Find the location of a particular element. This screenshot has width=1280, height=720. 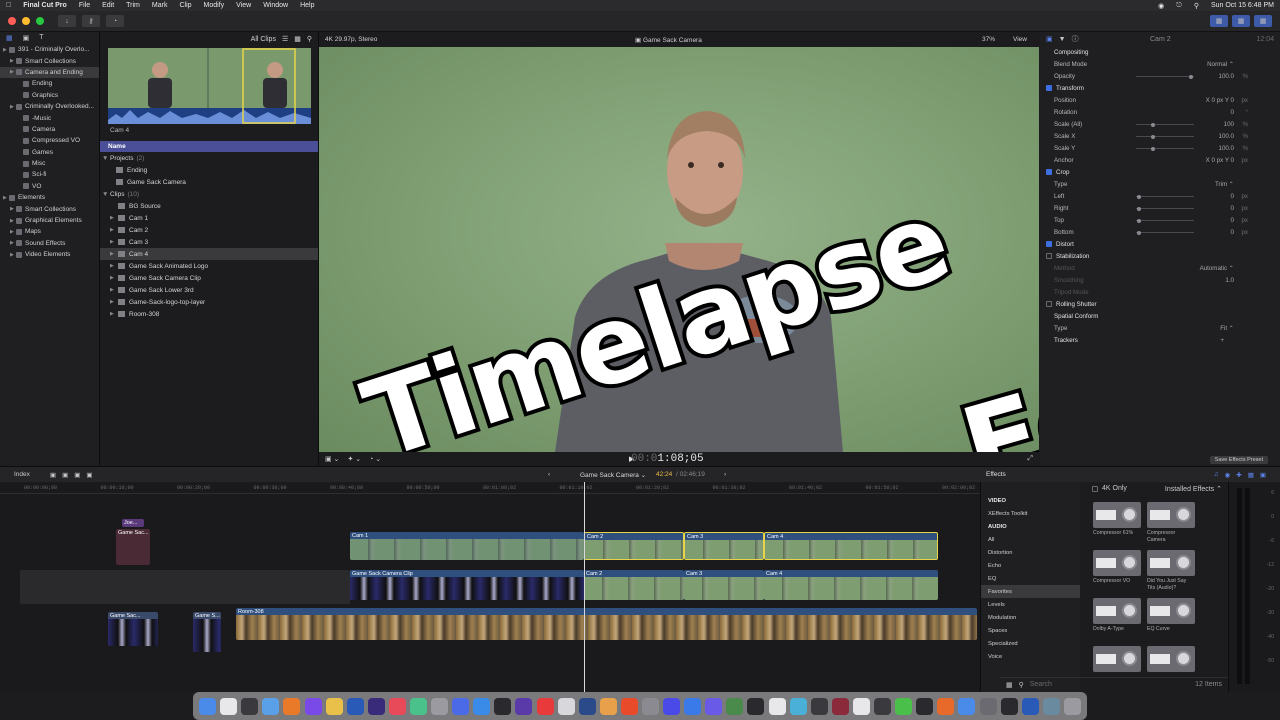

keywords-button: ⚷ is located at coordinates (91, 21).